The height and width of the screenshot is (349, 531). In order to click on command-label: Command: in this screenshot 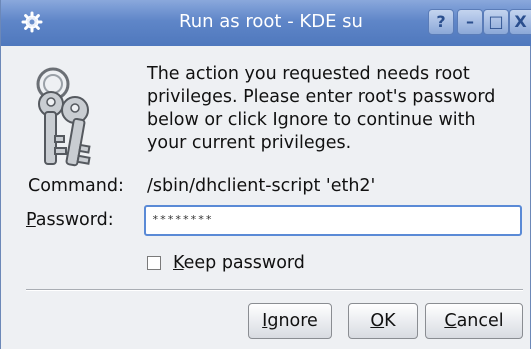, I will do `click(76, 186)`.